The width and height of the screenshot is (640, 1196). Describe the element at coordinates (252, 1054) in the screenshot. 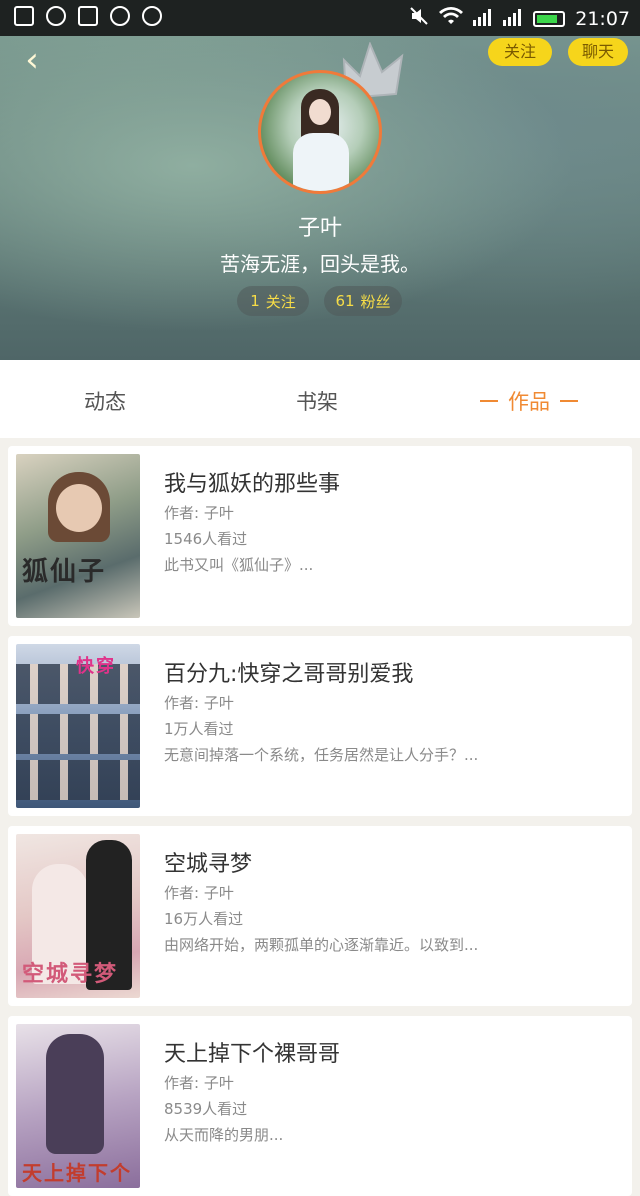

I see `book-title: 天上掉下个裸哥哥` at that location.